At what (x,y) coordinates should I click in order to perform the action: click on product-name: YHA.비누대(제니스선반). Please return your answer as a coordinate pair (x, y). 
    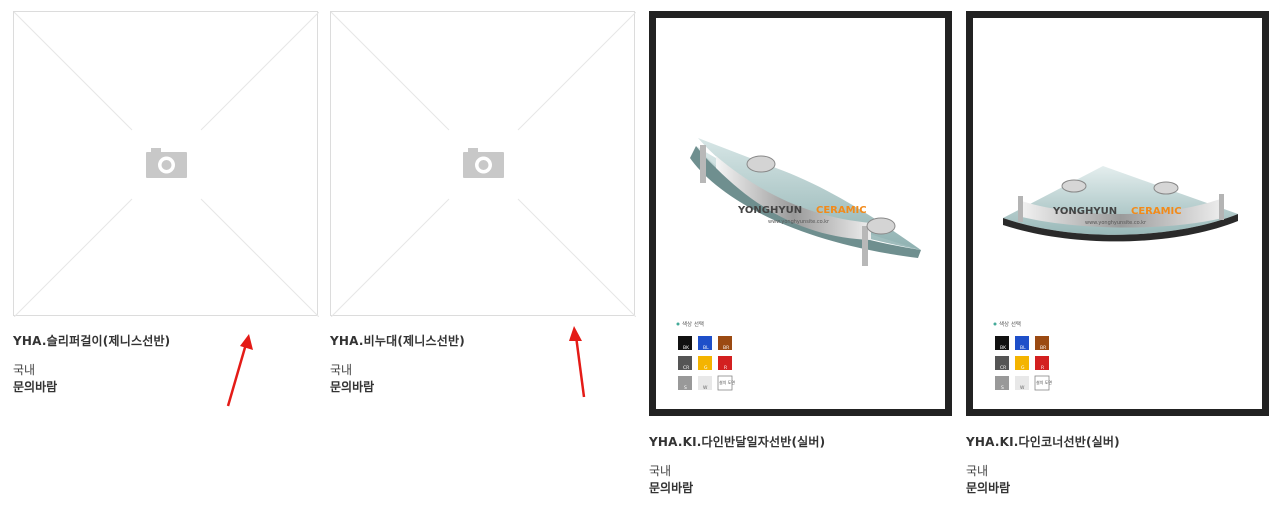
    Looking at the image, I should click on (397, 340).